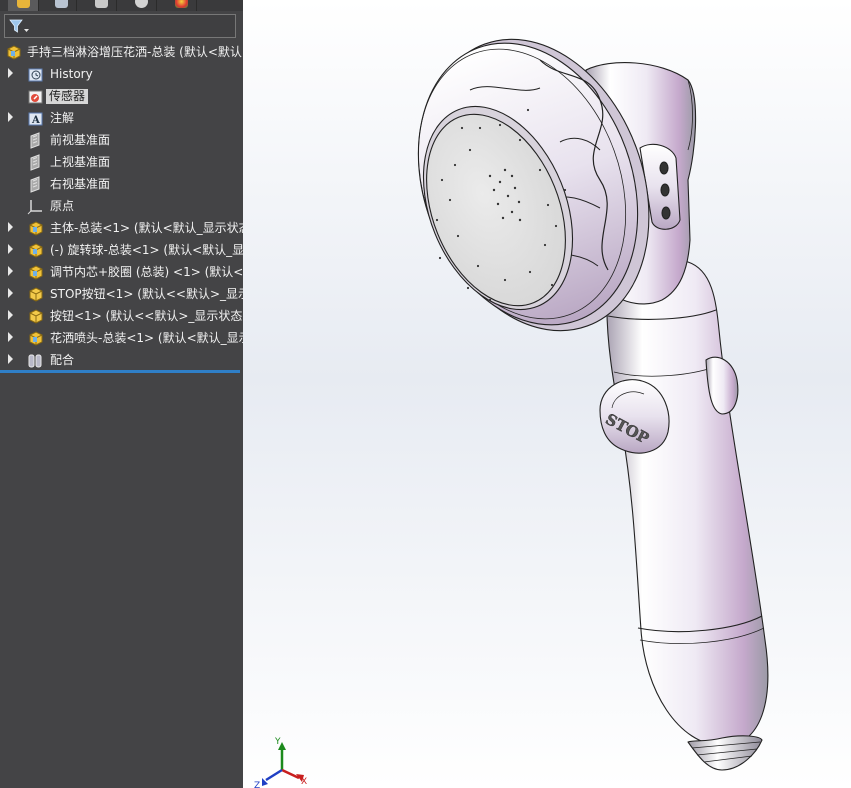 The height and width of the screenshot is (788, 851). What do you see at coordinates (121, 96) in the screenshot?
I see `tree-item: 传感器` at bounding box center [121, 96].